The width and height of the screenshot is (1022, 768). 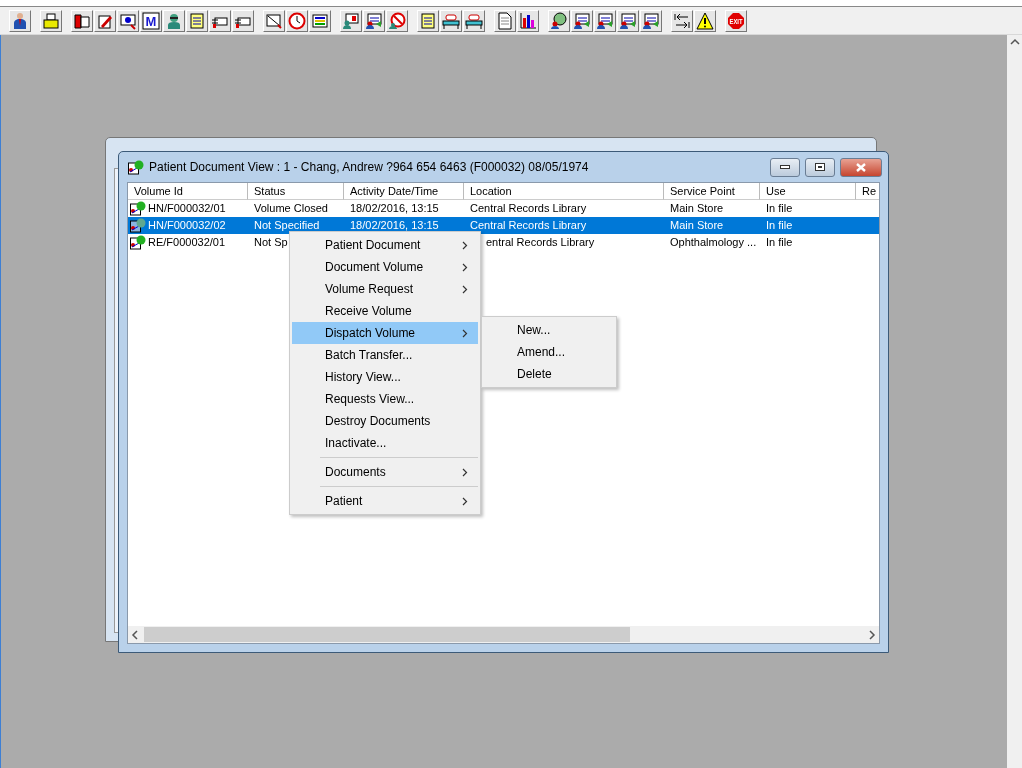 I want to click on book-icon, so click(x=82, y=20).